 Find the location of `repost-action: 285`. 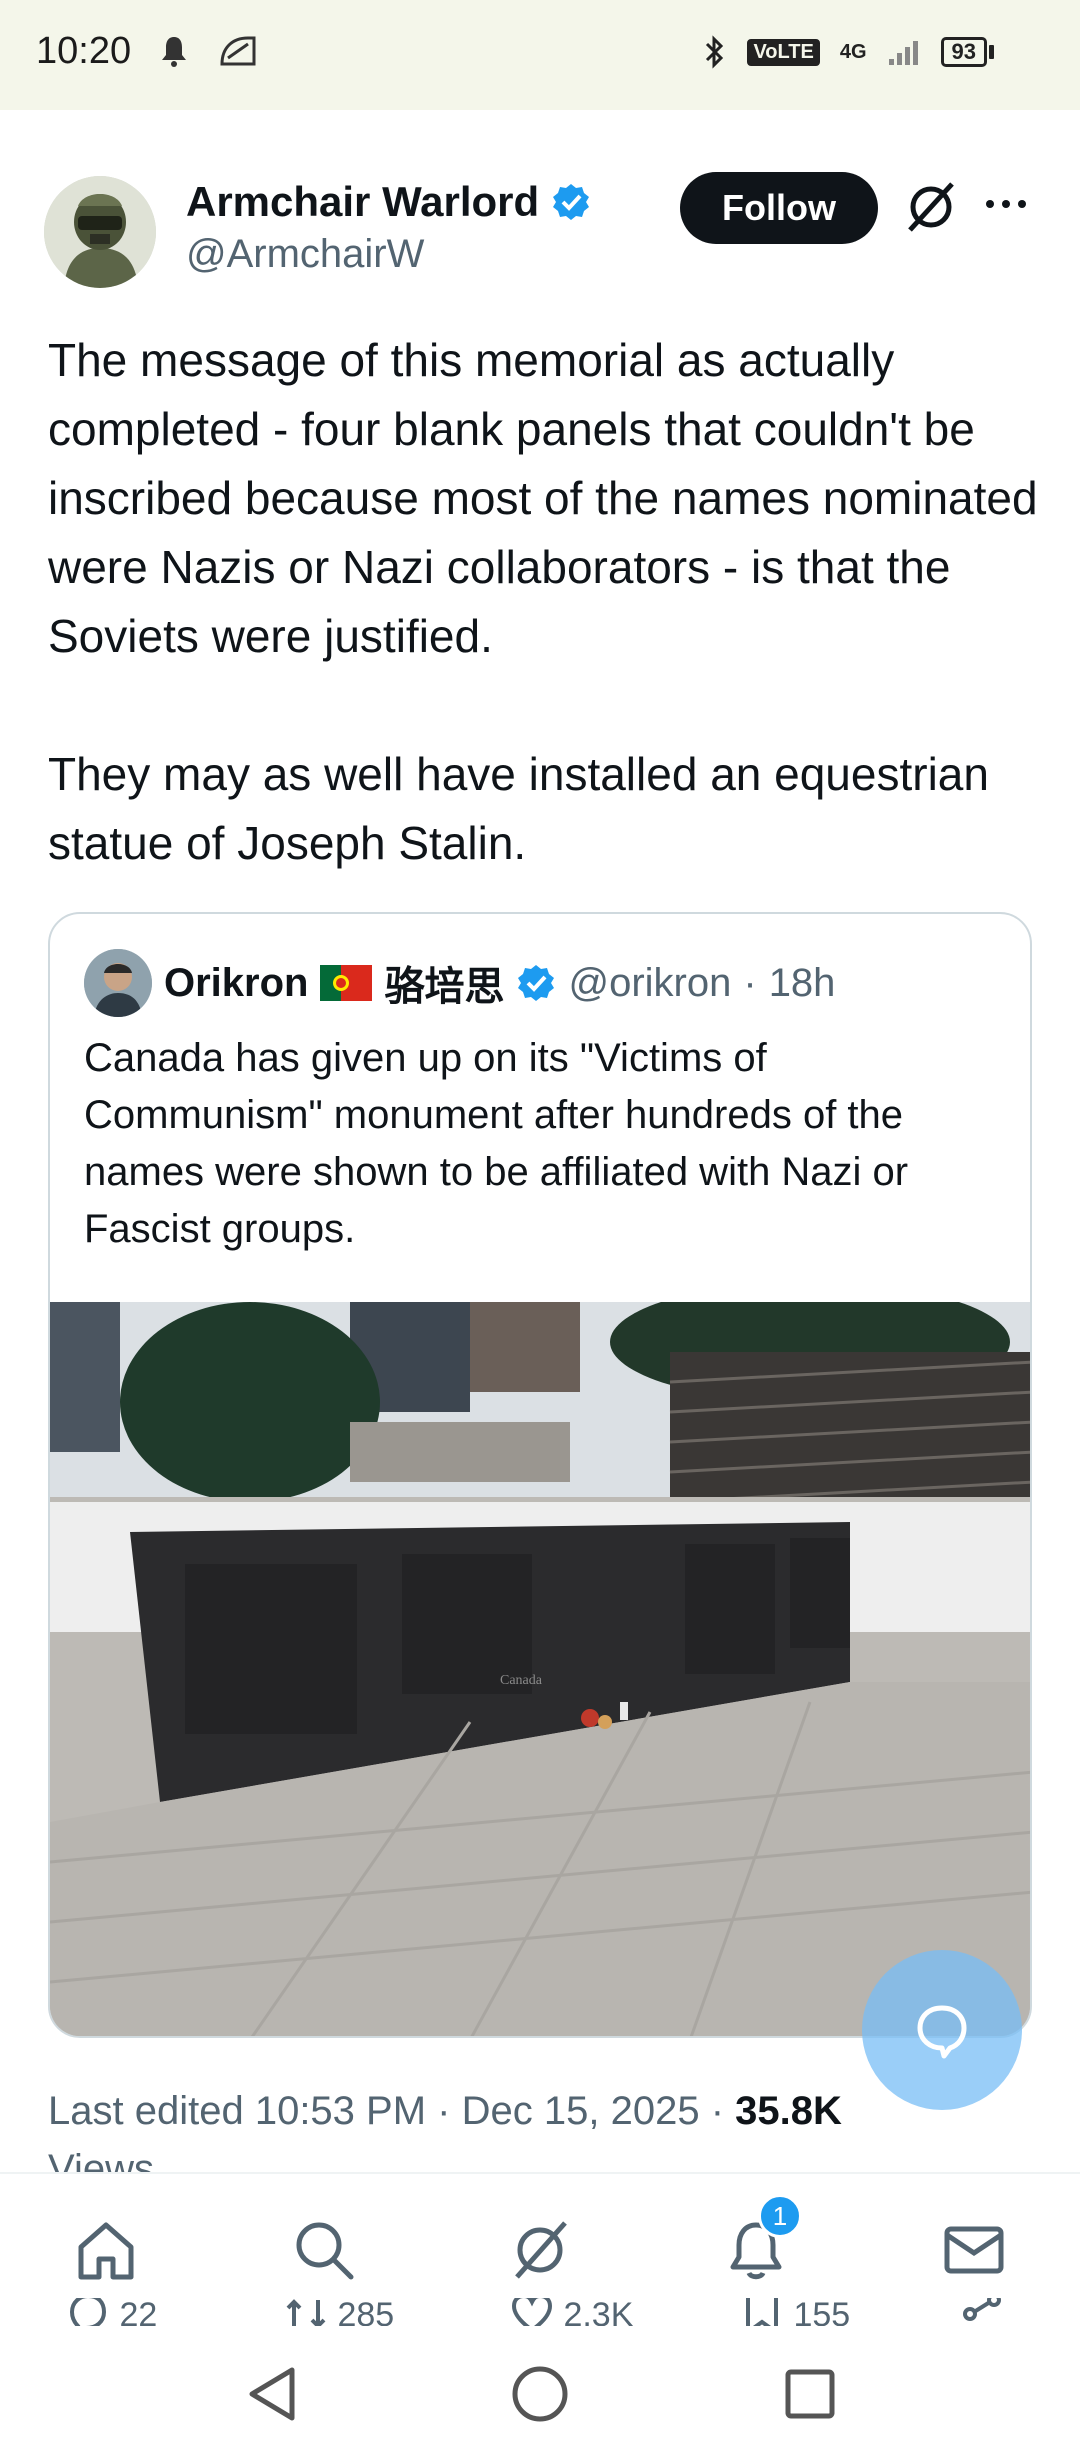

repost-action: 285 is located at coordinates (339, 2312).